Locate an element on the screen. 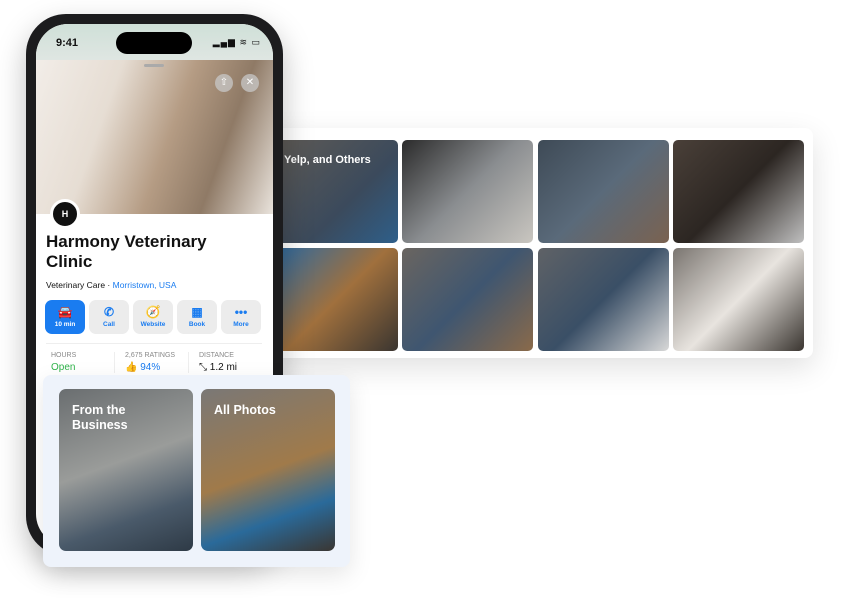 The image size is (848, 598). book-button: ▦ Book is located at coordinates (197, 317).